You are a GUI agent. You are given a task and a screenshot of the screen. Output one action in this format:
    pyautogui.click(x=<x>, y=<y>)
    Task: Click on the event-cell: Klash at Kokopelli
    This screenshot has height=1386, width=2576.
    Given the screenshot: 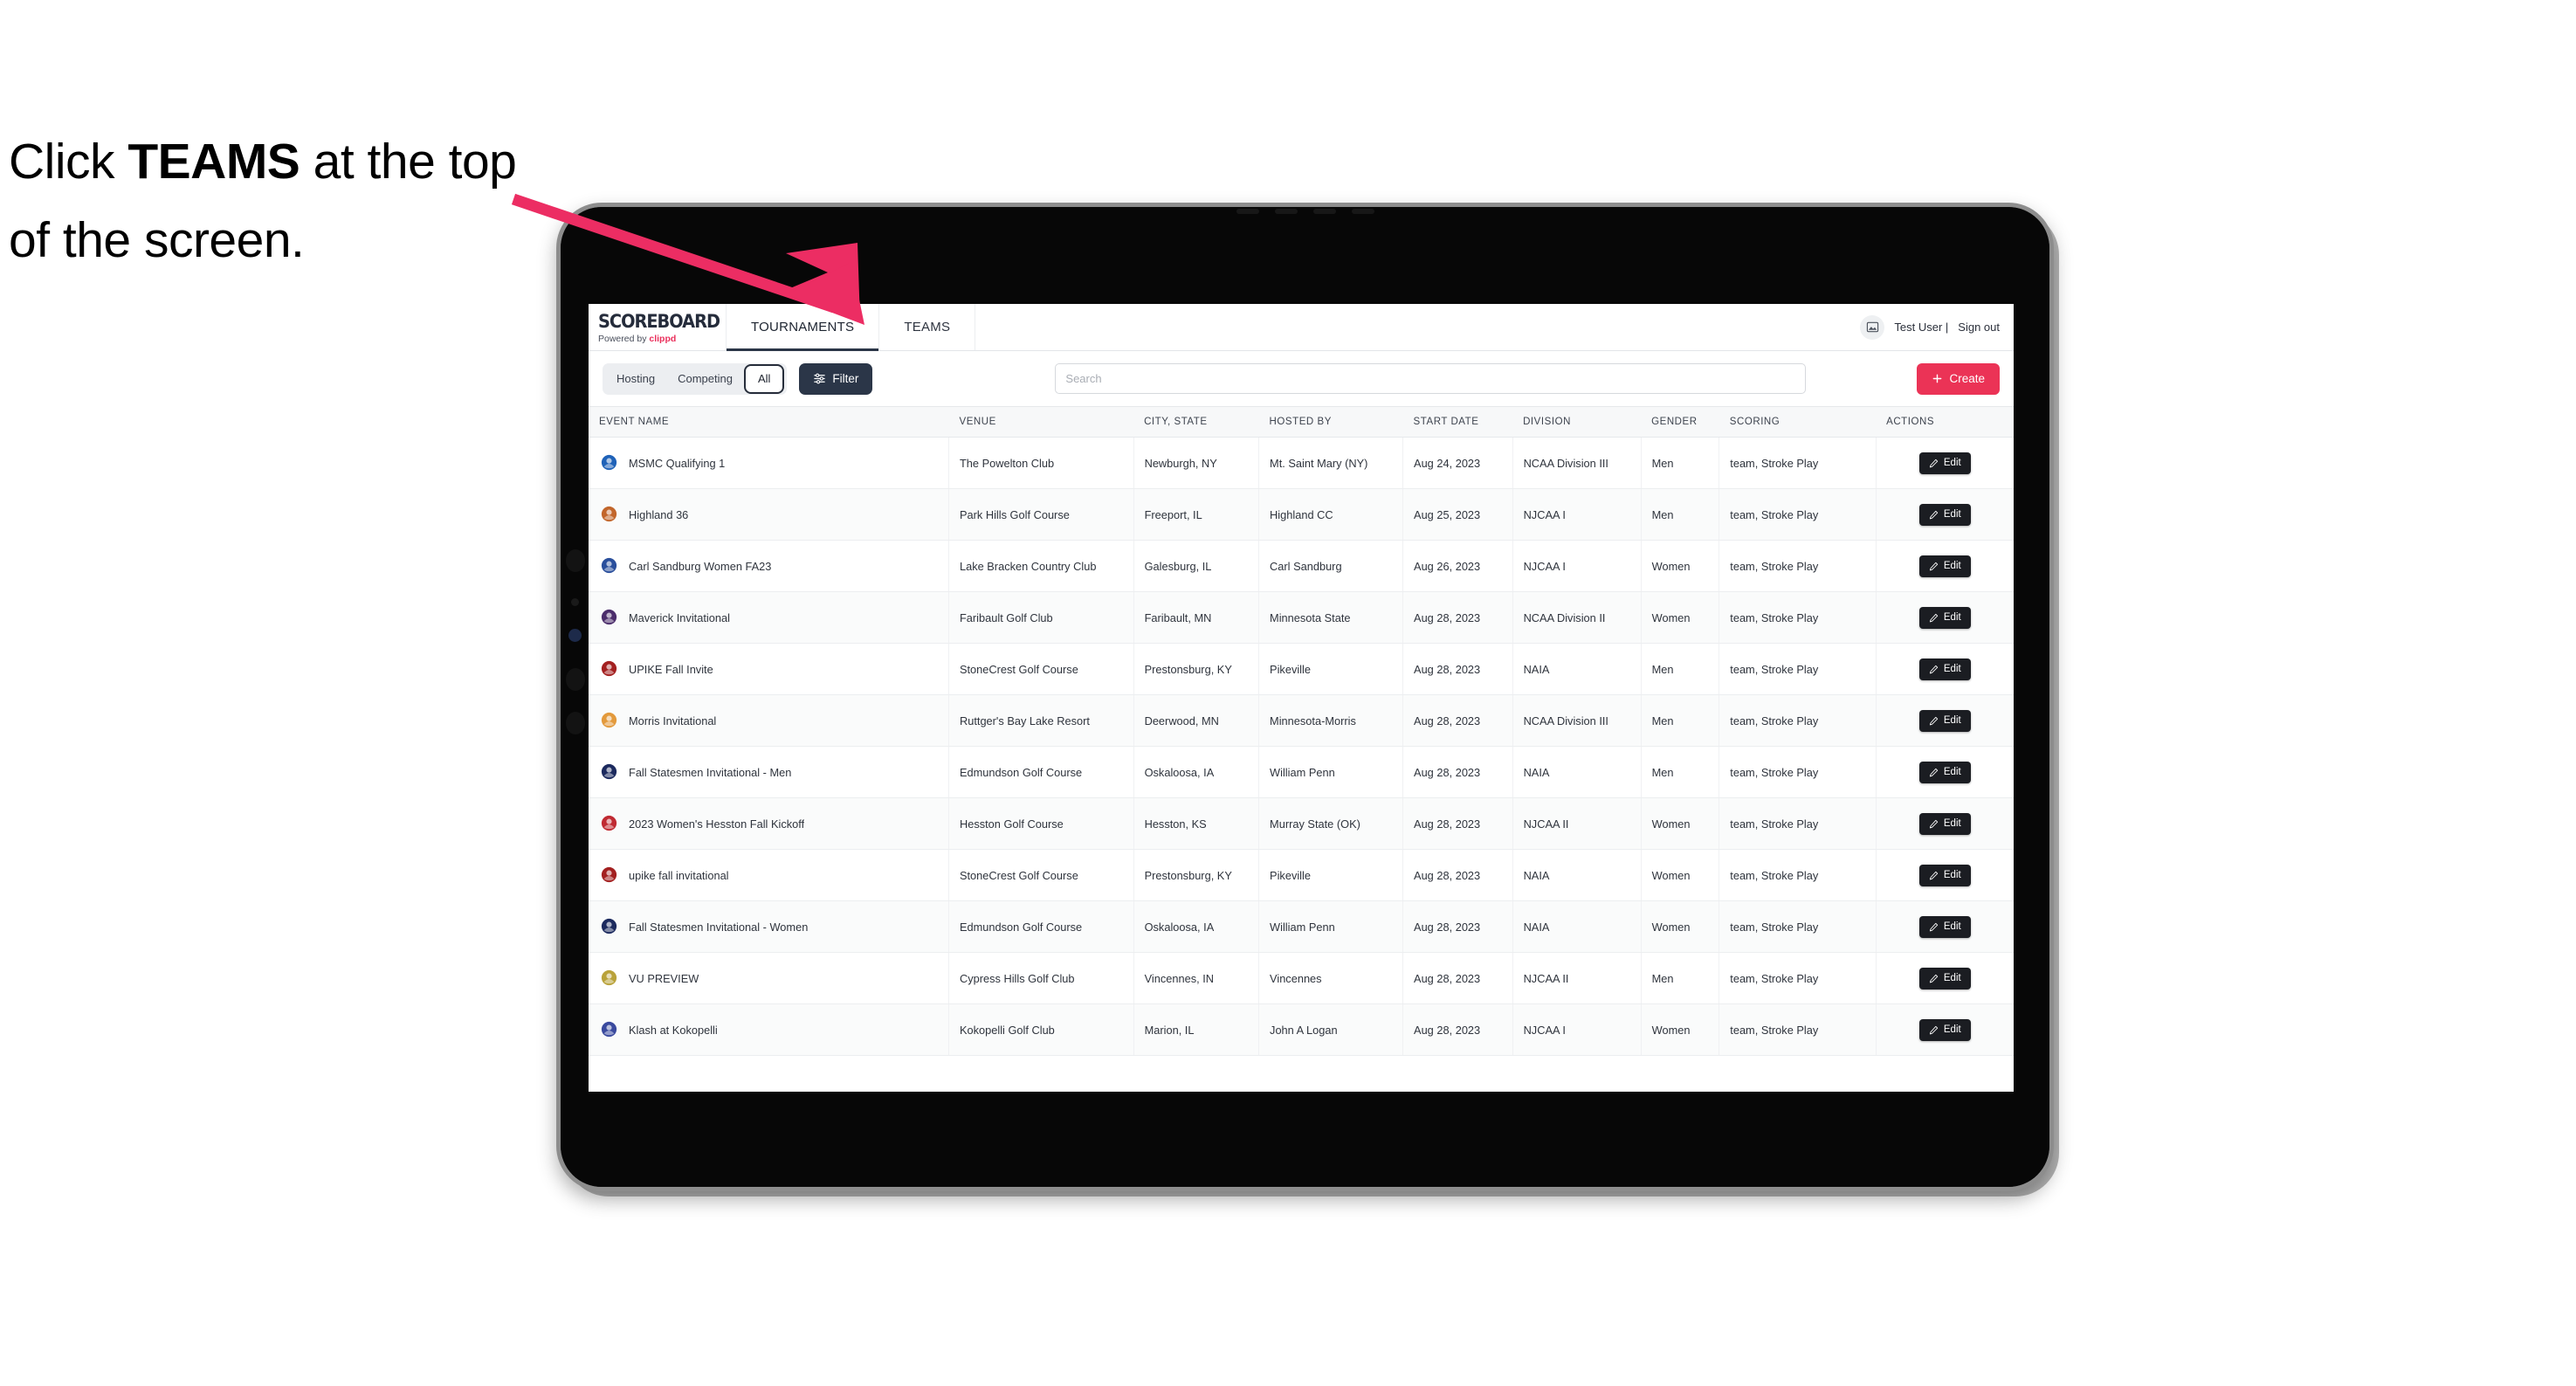 What is the action you would take?
    pyautogui.click(x=773, y=1030)
    